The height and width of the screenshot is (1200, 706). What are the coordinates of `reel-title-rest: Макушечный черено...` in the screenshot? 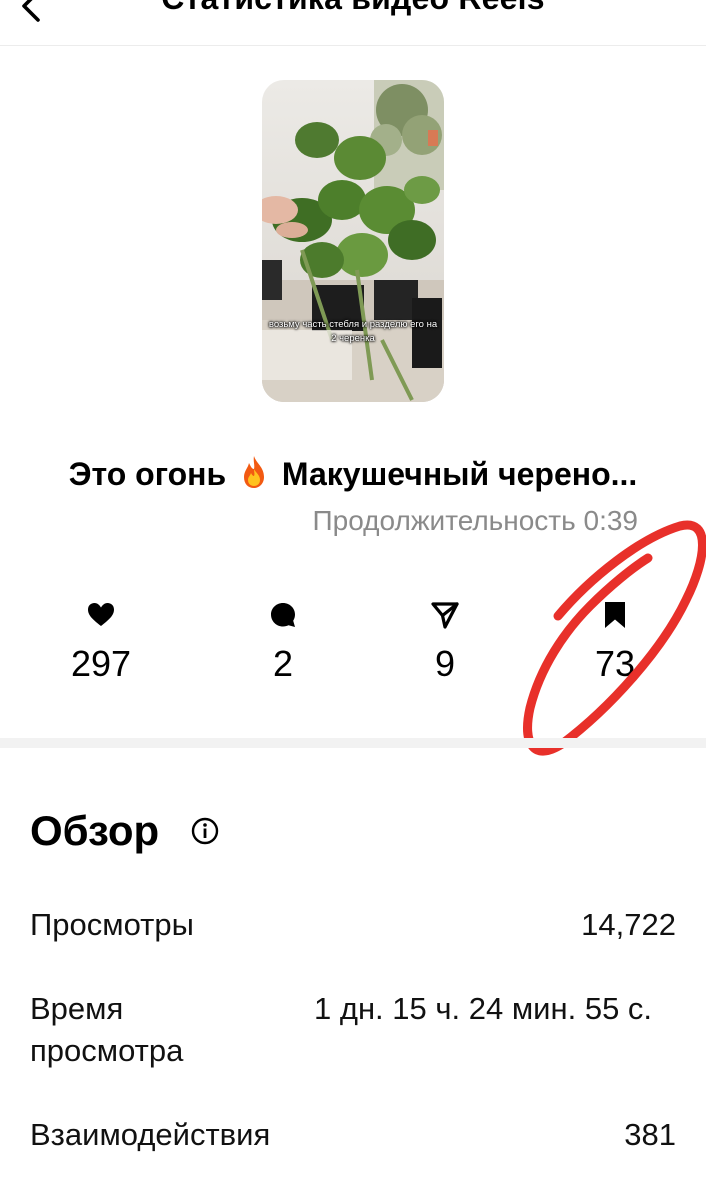 It's located at (459, 474).